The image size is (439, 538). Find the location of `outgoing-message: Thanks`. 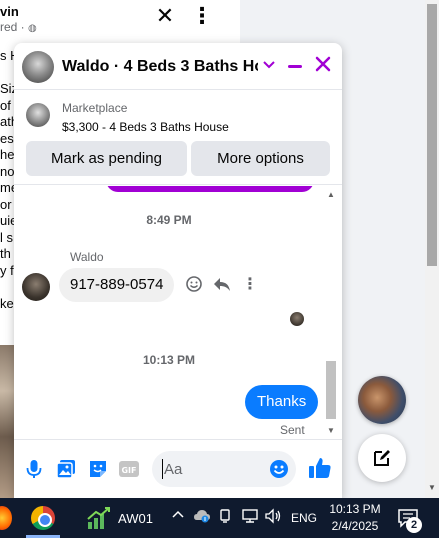

outgoing-message: Thanks is located at coordinates (282, 402).